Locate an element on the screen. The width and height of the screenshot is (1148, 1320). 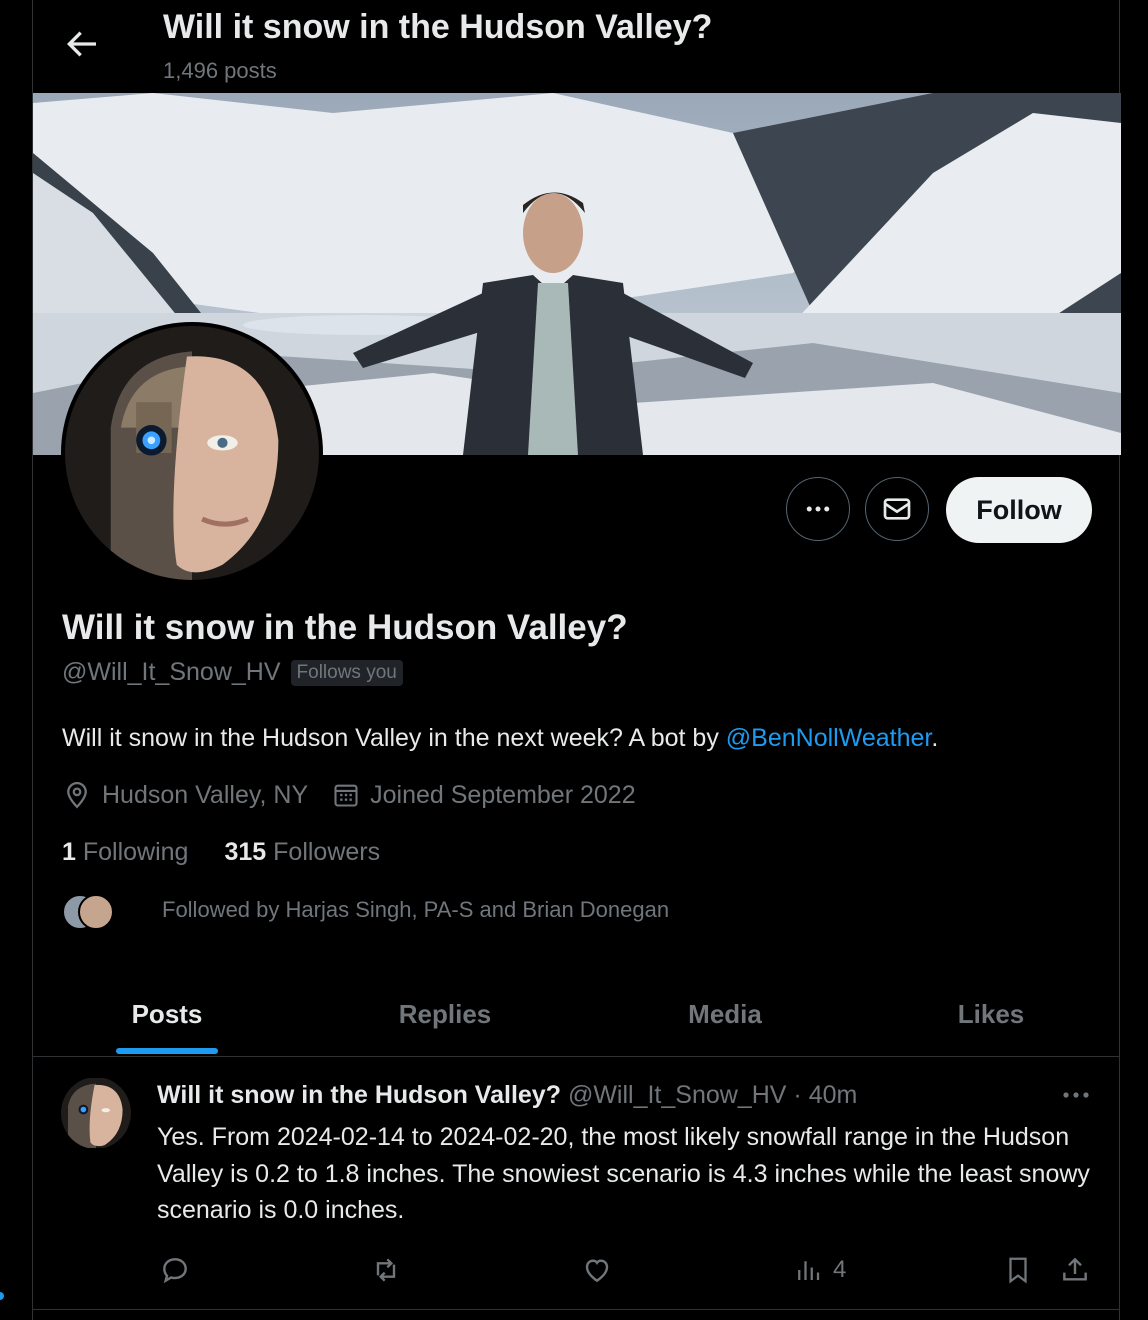
bio-end: . is located at coordinates (935, 738).